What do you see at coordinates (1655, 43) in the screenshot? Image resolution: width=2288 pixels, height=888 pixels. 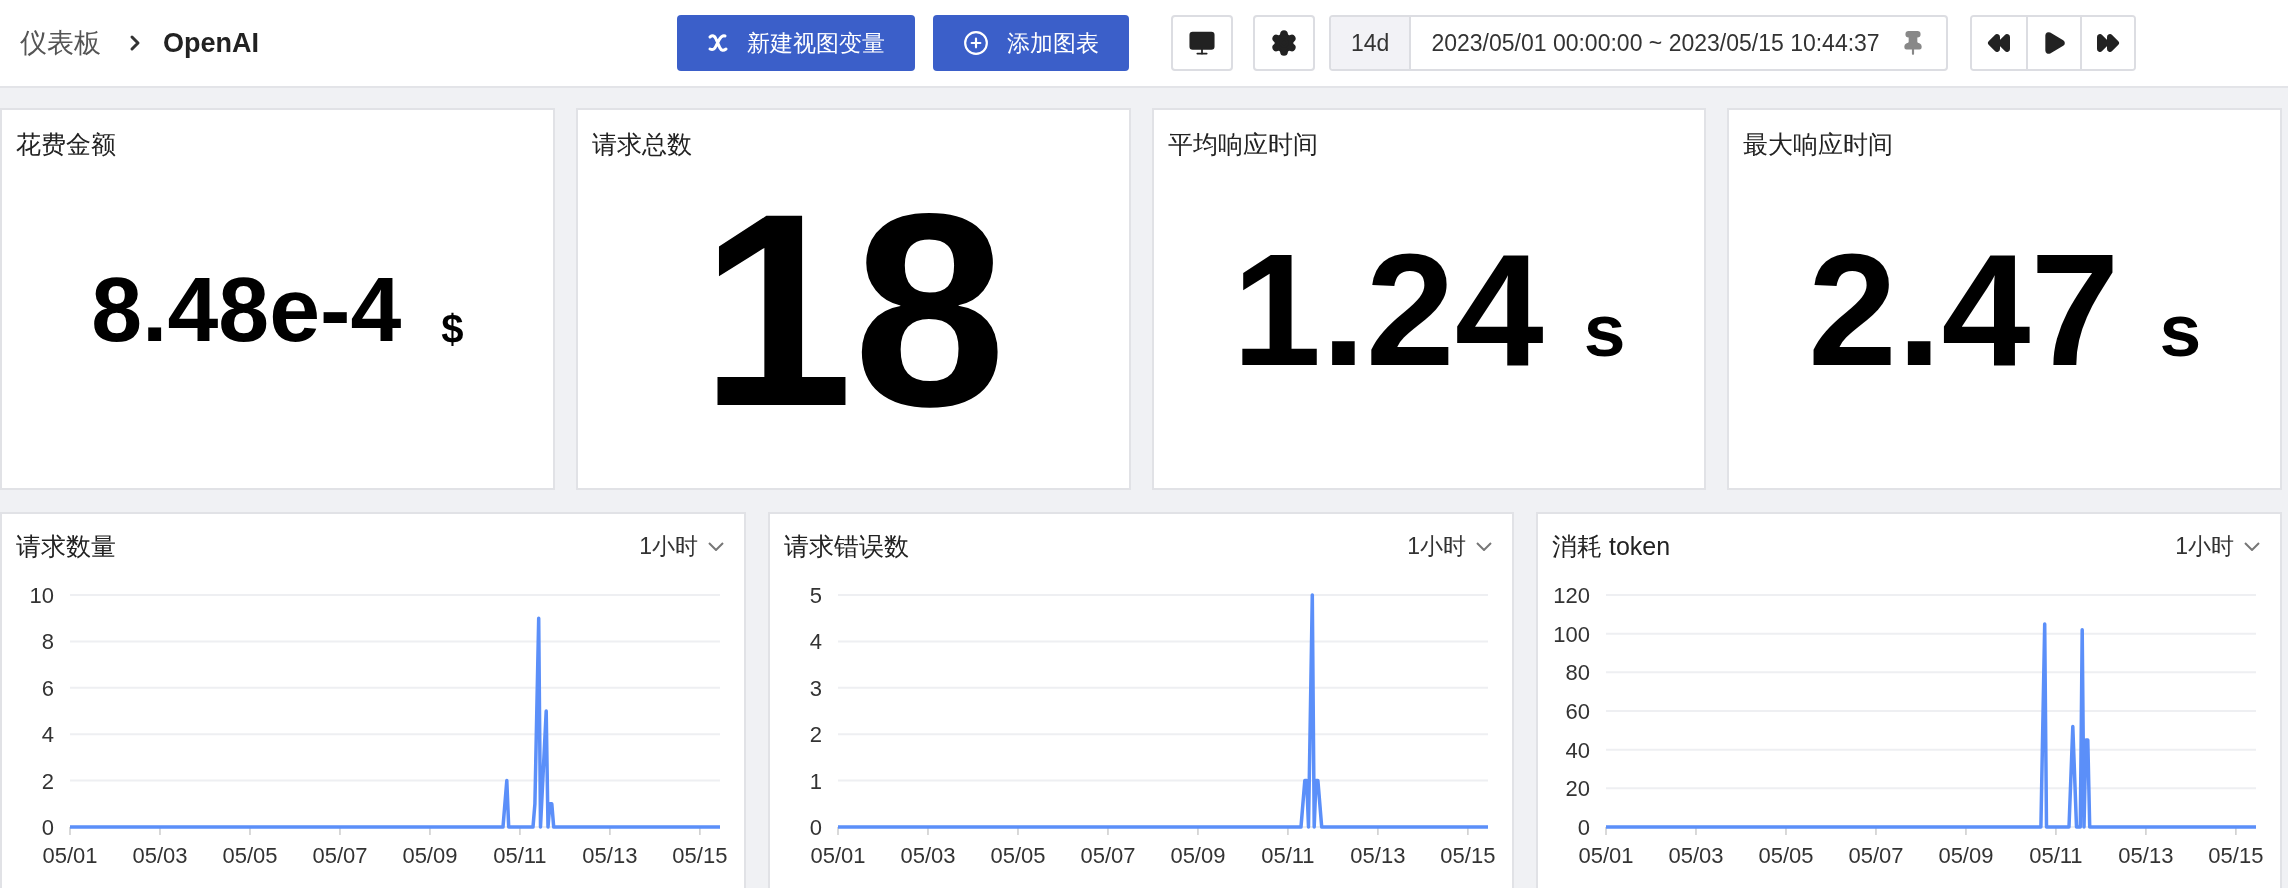 I see `time-range-text: 2023/05/01 00:00:00 ~ 2023/05/15 10:44:37` at bounding box center [1655, 43].